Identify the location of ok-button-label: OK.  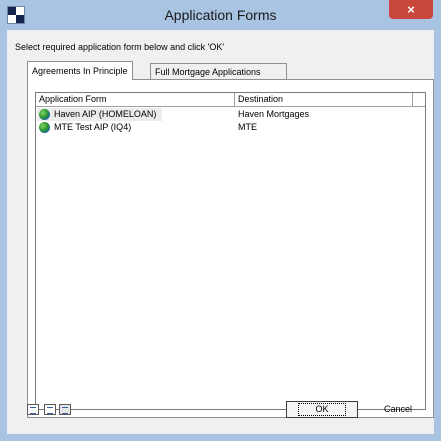
(322, 409).